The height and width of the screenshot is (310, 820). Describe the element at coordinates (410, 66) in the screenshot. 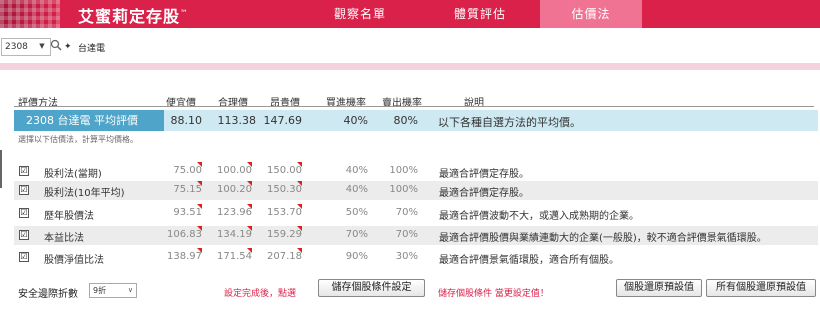

I see `divider-band` at that location.